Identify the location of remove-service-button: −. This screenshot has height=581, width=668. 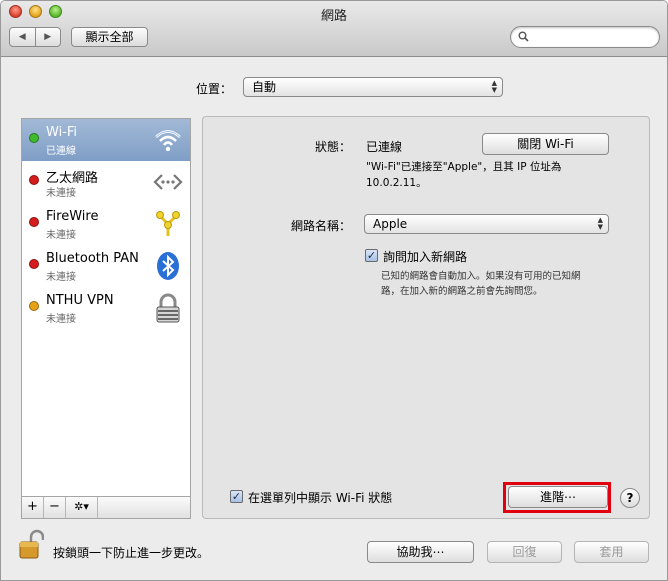
(55, 507).